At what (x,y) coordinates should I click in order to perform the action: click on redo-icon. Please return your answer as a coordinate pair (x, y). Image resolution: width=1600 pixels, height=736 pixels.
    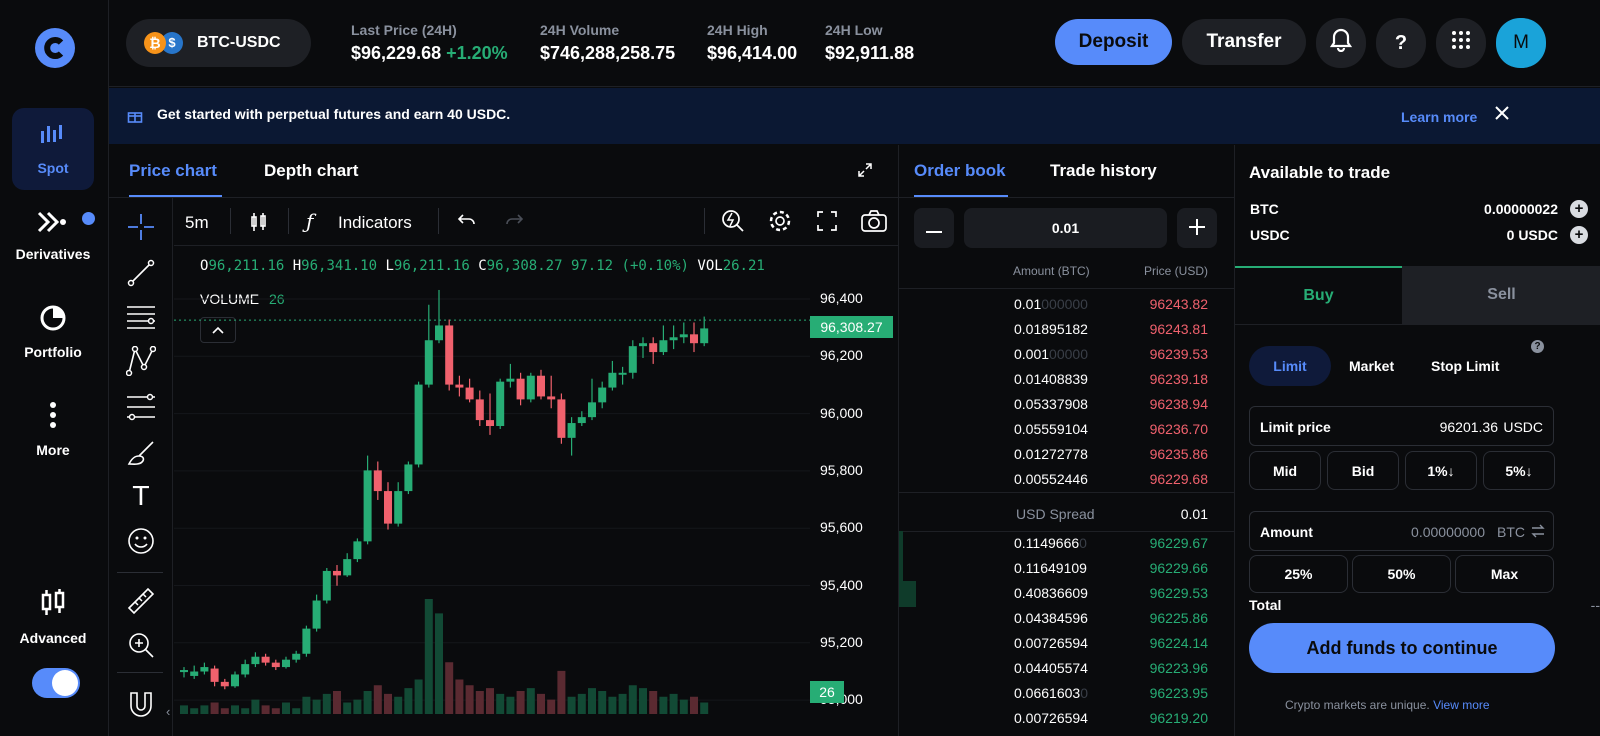
    Looking at the image, I should click on (514, 223).